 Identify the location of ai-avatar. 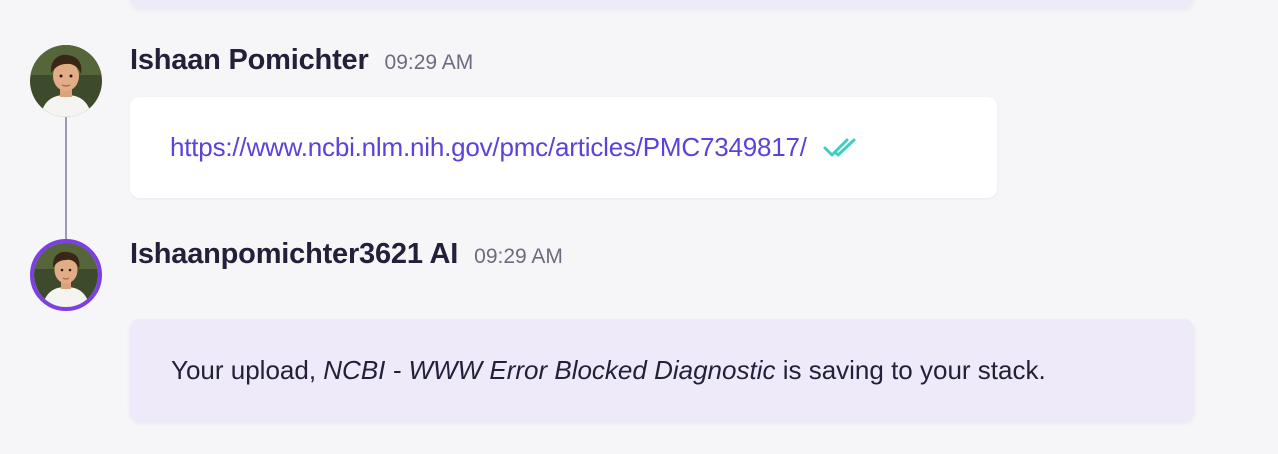
(66, 275).